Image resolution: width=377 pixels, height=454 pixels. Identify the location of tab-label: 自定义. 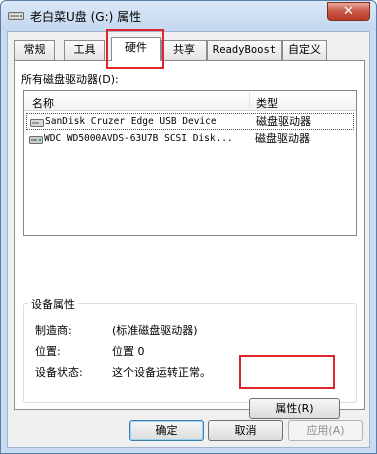
(304, 49).